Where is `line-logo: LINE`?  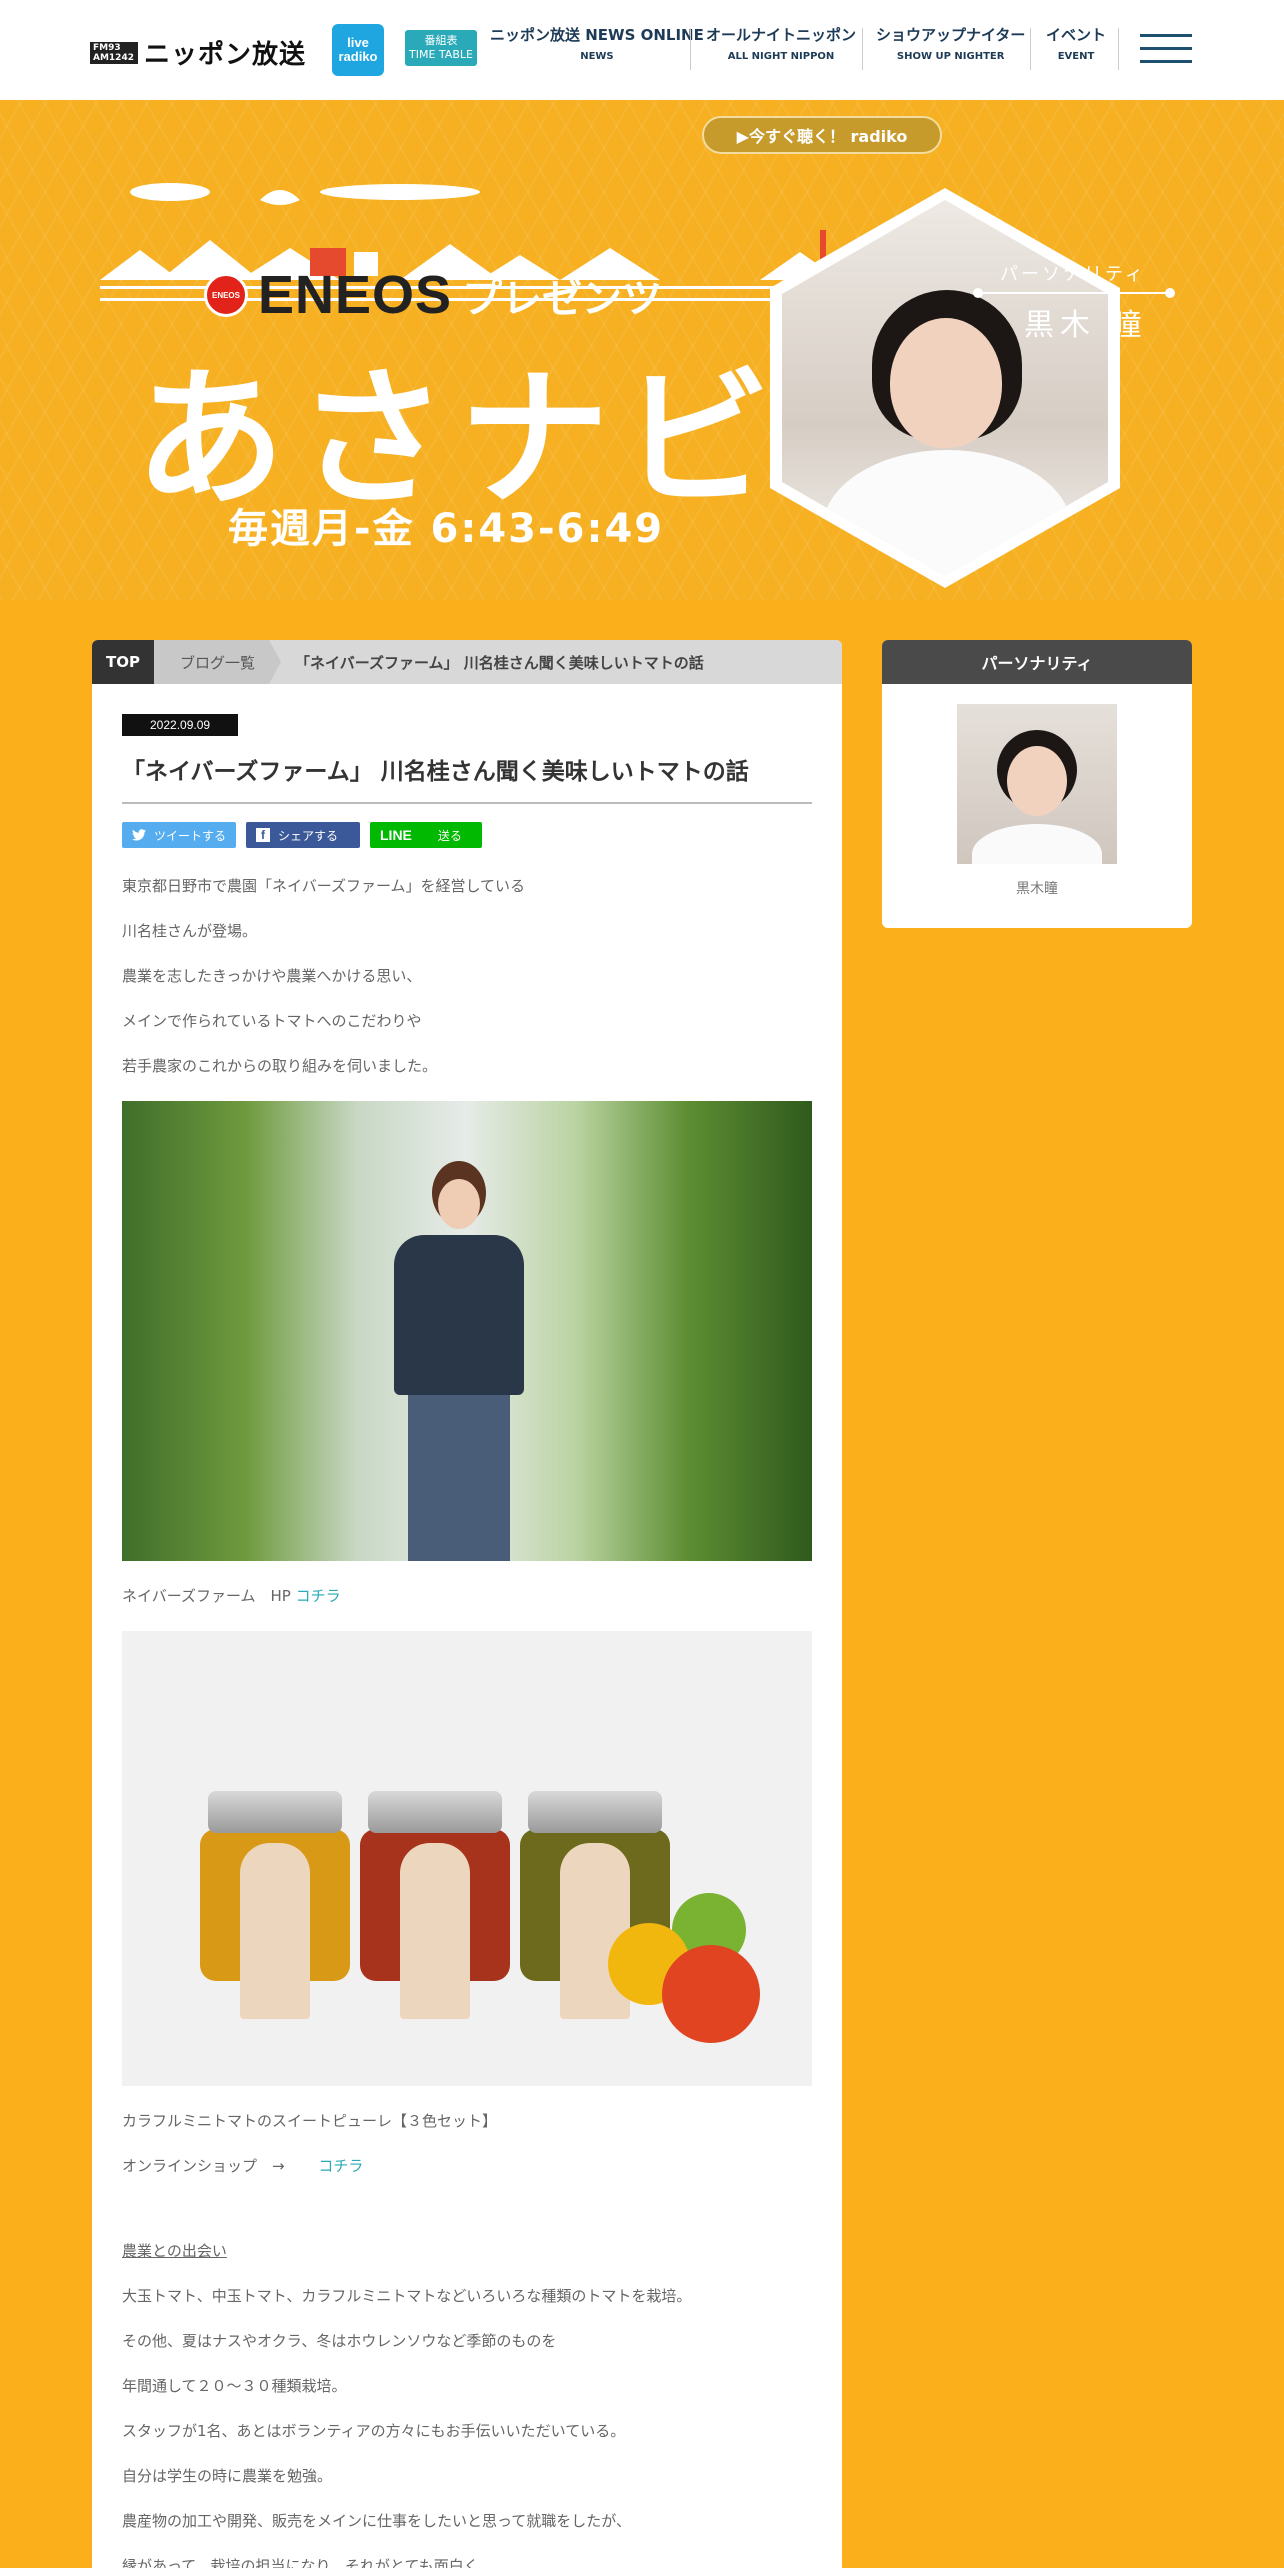 line-logo: LINE is located at coordinates (396, 835).